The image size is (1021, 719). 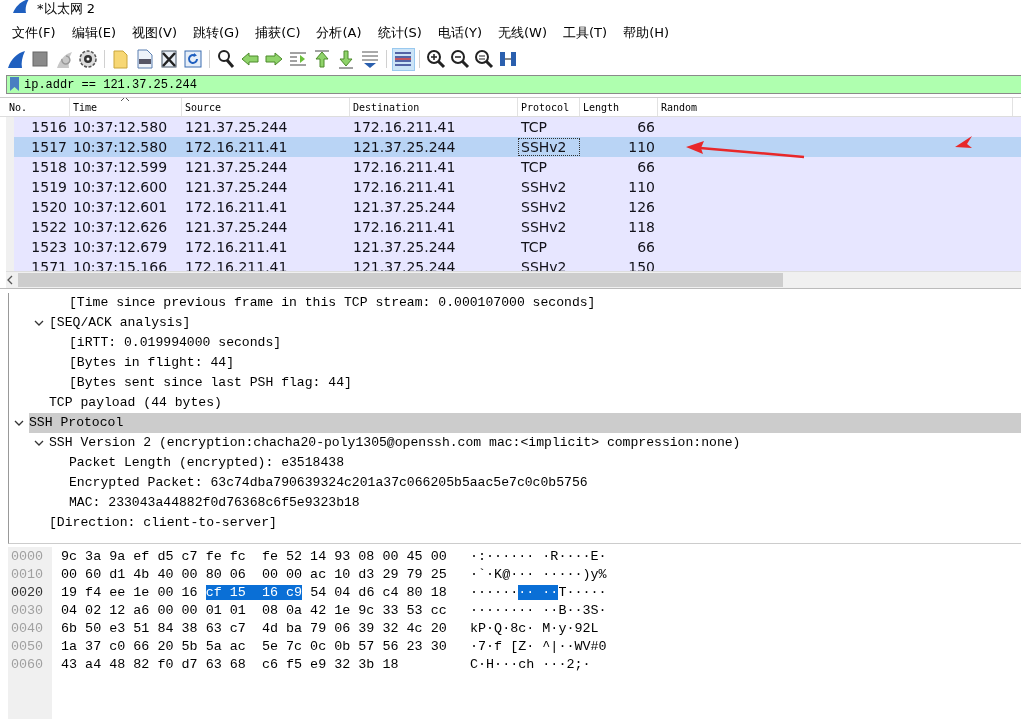 What do you see at coordinates (545, 303) in the screenshot?
I see `tree-item: [Time since previous frame in this TCP stream: 0.000107000 seconds]` at bounding box center [545, 303].